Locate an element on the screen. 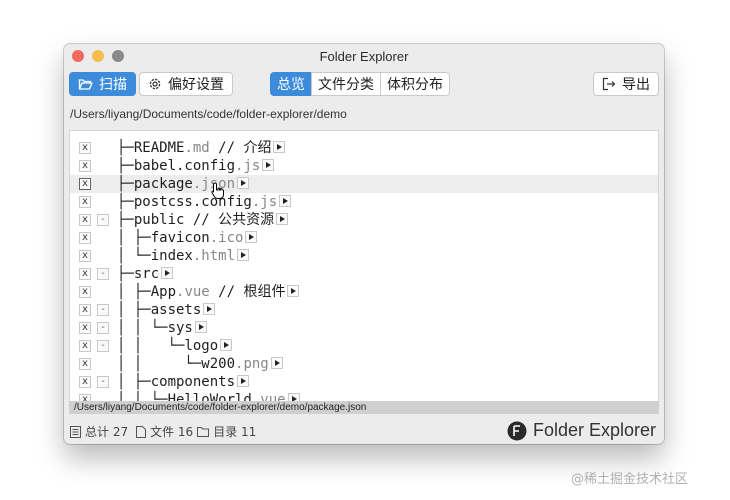 The height and width of the screenshot is (500, 730). tree-item-name: package is located at coordinates (163, 184).